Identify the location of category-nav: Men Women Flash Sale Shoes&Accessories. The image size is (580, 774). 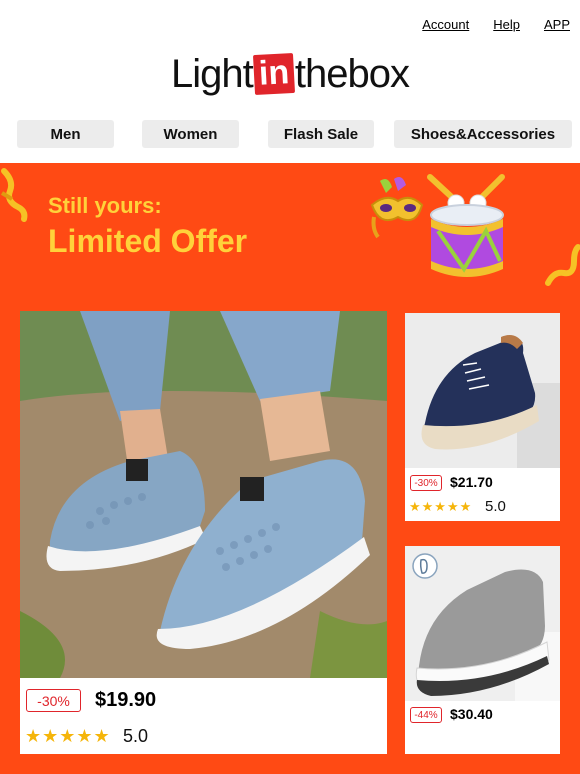
(290, 134).